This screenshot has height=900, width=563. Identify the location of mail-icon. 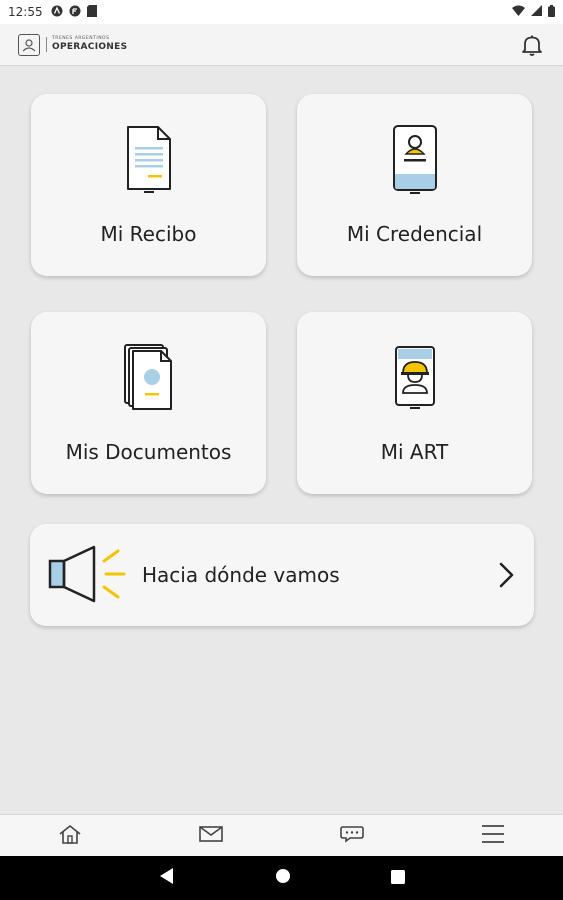
(211, 836).